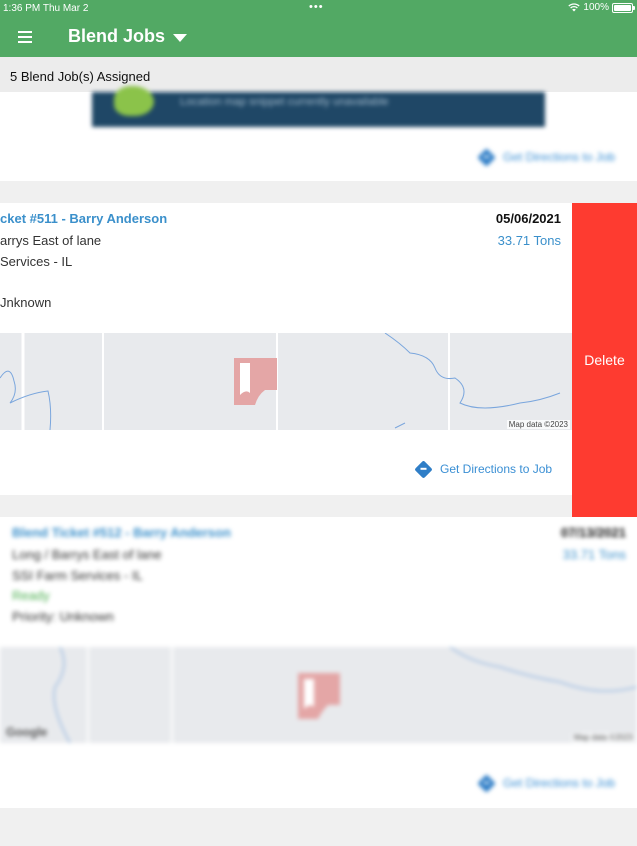 The height and width of the screenshot is (846, 637). What do you see at coordinates (25, 37) in the screenshot?
I see `hamburger-menu-icon` at bounding box center [25, 37].